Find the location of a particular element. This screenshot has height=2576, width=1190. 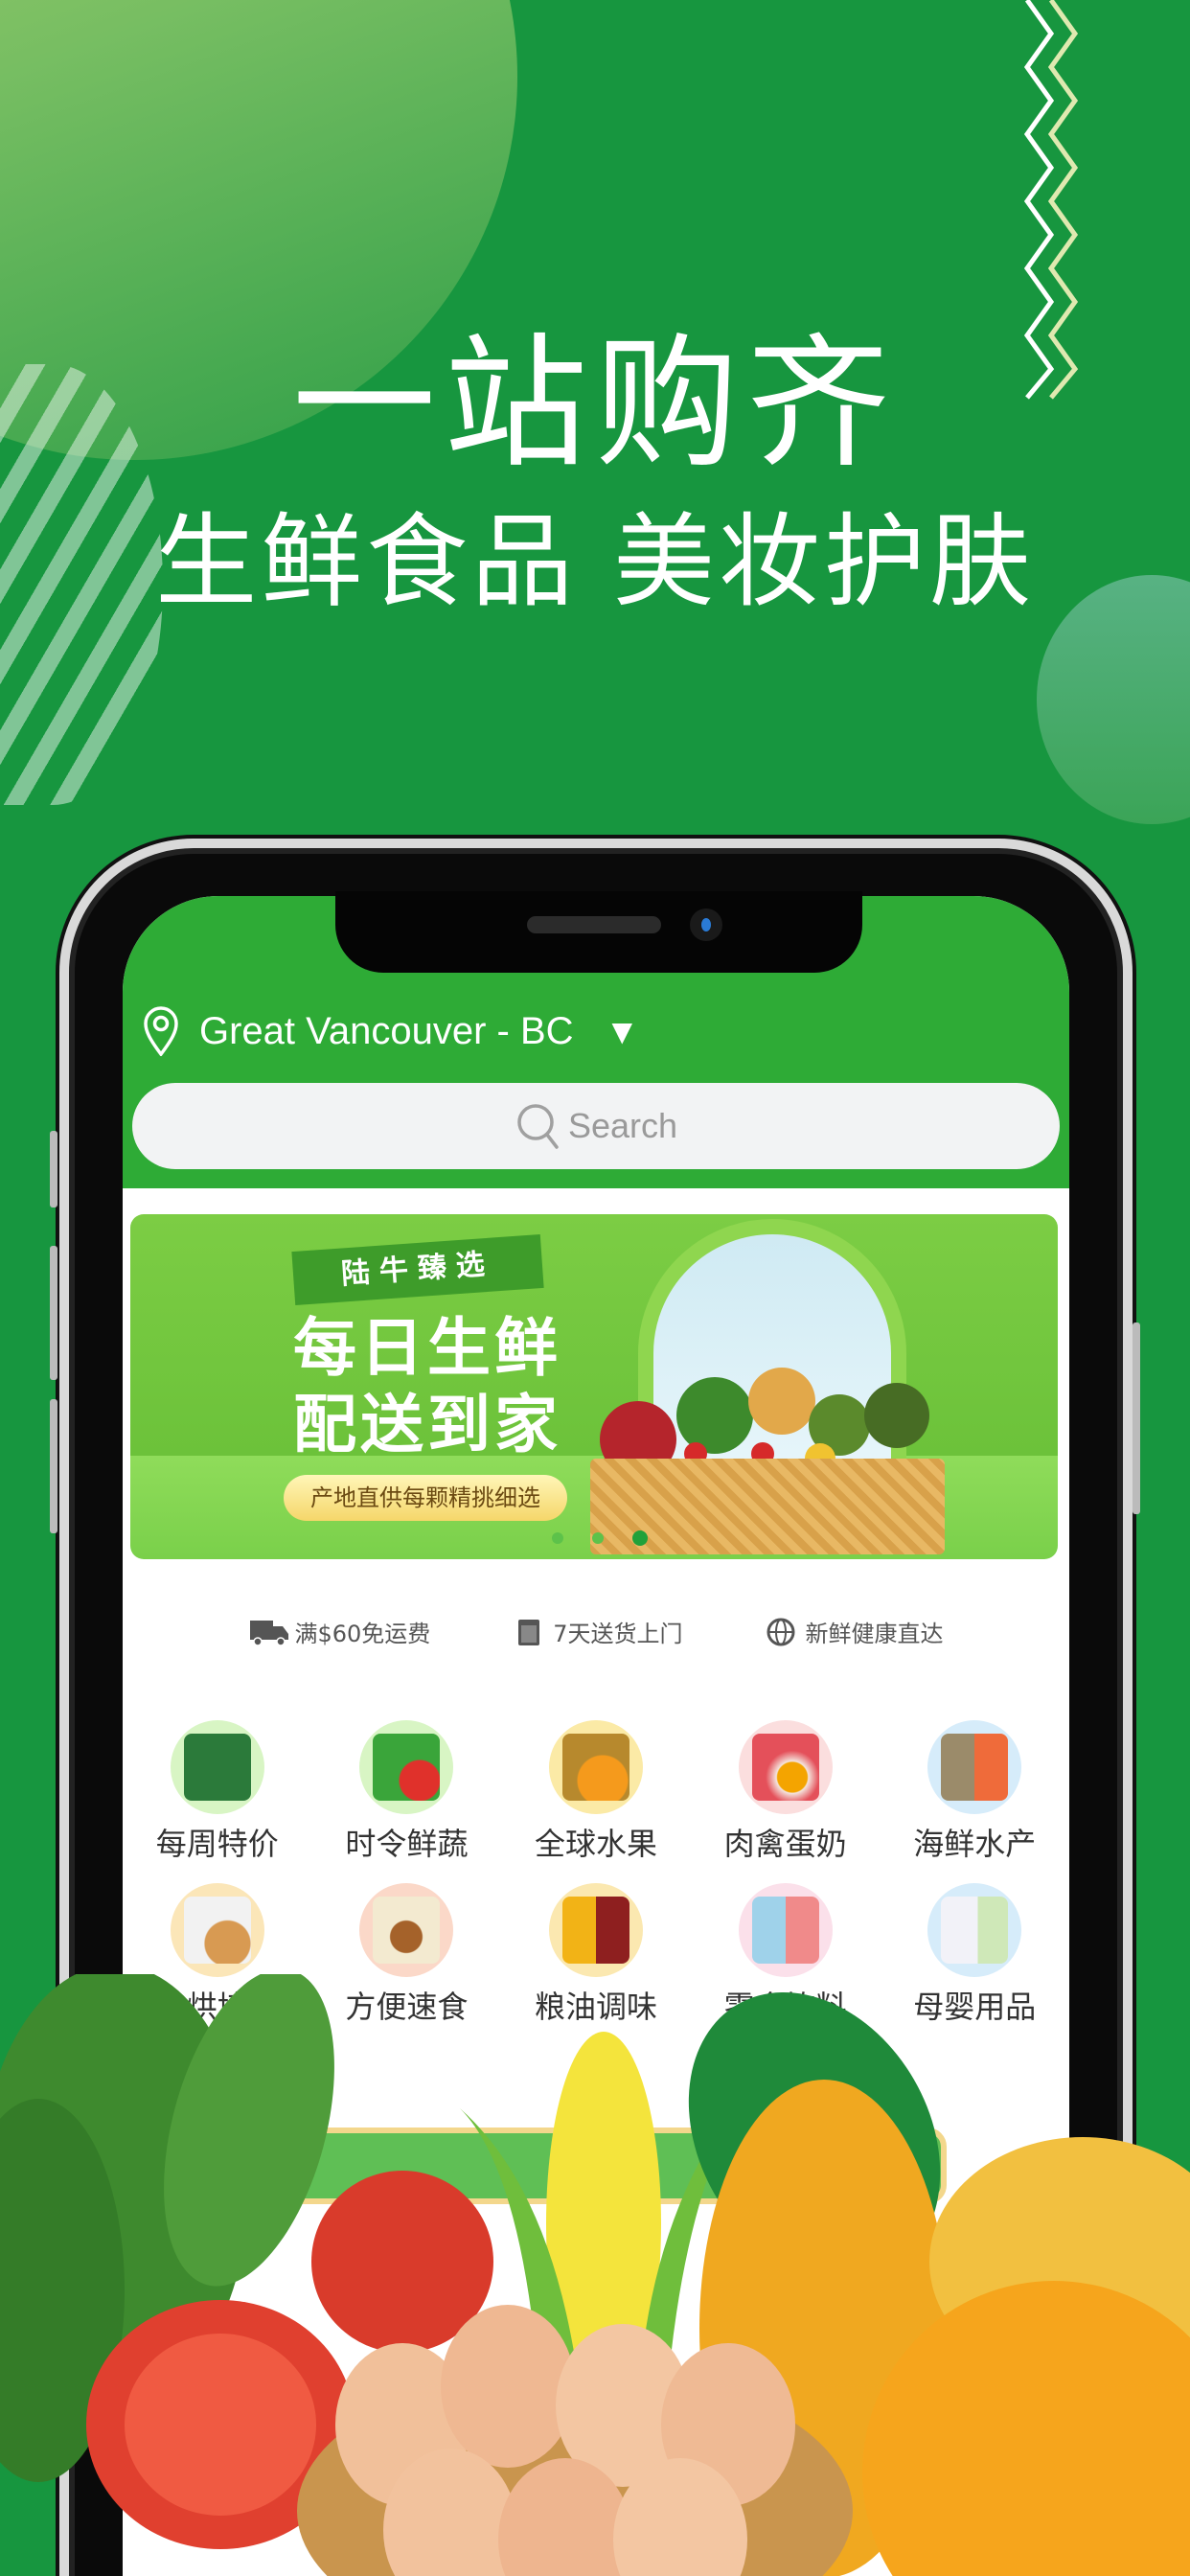

category-label: 海鲜水产 is located at coordinates (975, 1844).